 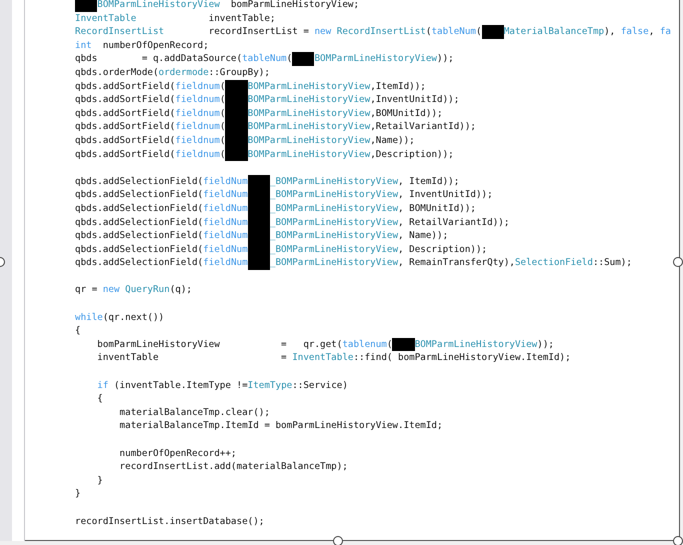 What do you see at coordinates (117, 72) in the screenshot?
I see `code-text: qbds.orderMode(` at bounding box center [117, 72].